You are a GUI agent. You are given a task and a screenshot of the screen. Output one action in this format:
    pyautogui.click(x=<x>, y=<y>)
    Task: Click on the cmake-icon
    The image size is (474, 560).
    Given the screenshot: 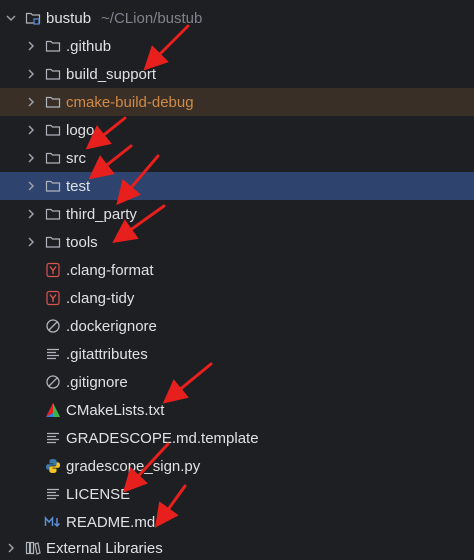 What is the action you would take?
    pyautogui.click(x=53, y=410)
    